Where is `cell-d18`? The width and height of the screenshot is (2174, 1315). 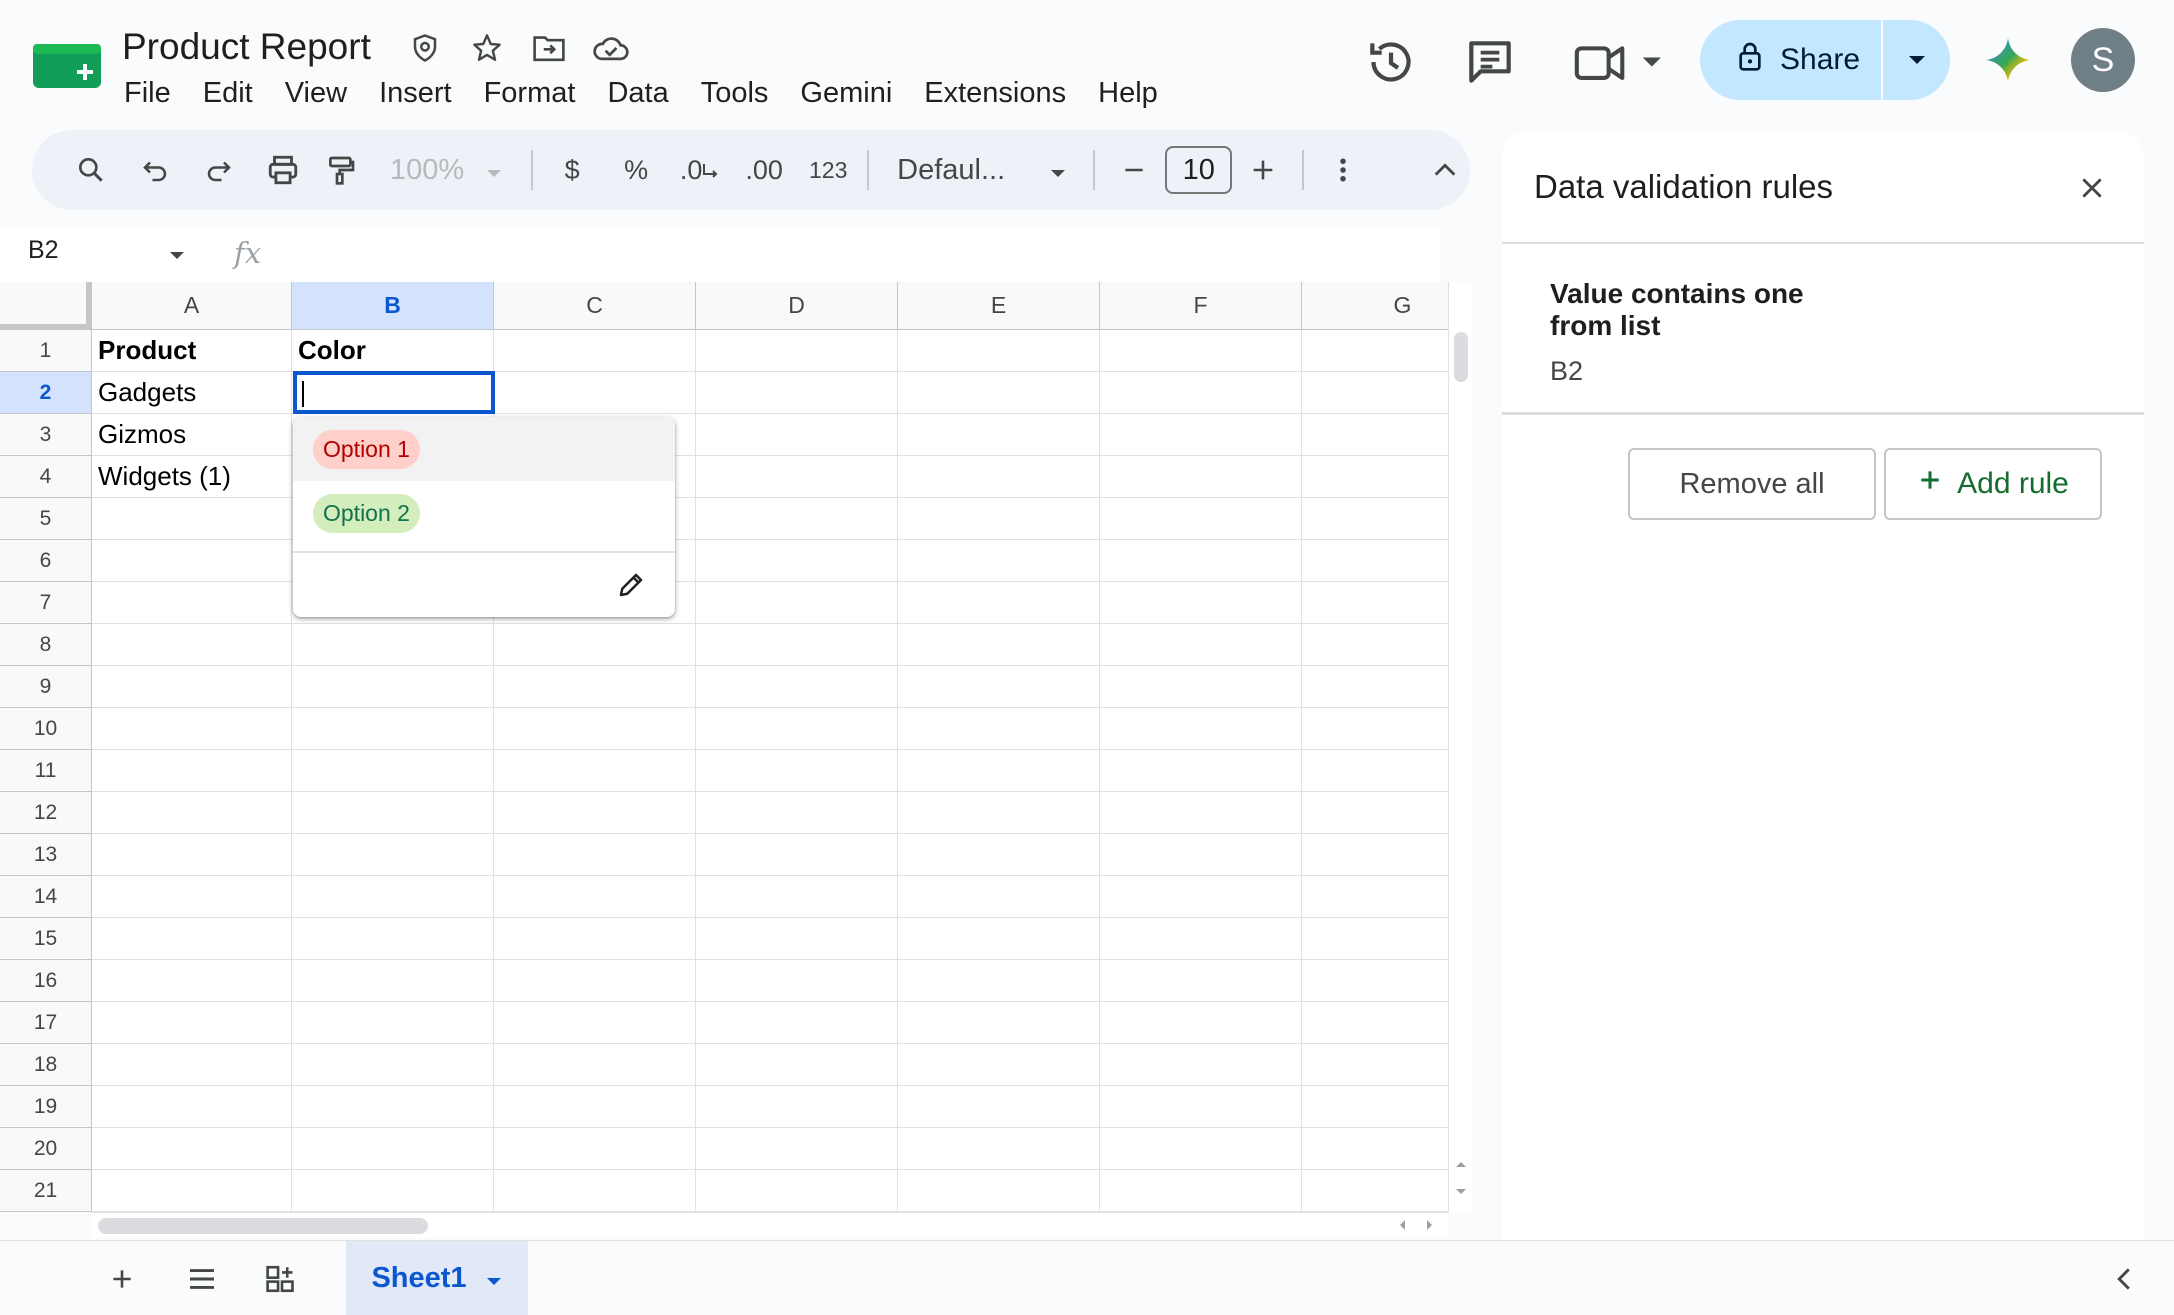
cell-d18 is located at coordinates (797, 1065).